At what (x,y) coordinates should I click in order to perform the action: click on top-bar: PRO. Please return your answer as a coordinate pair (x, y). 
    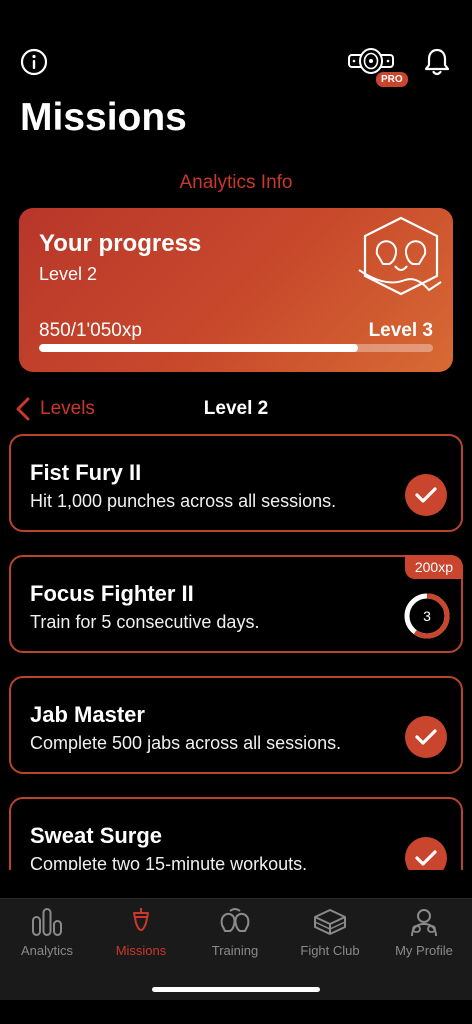
    Looking at the image, I should click on (236, 50).